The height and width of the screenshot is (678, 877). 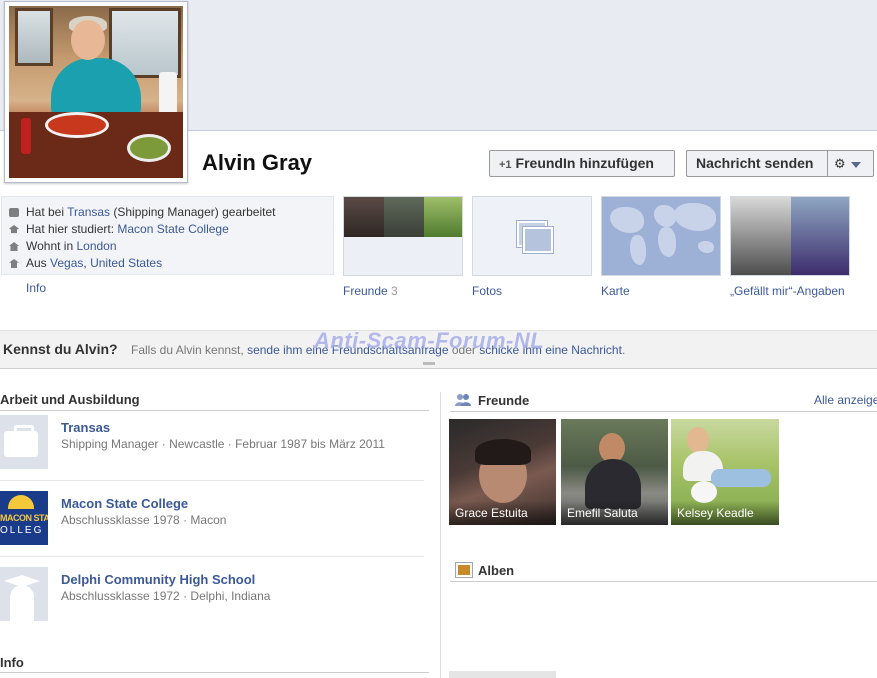 I want to click on friends-section-title: Freunde, so click(x=504, y=400).